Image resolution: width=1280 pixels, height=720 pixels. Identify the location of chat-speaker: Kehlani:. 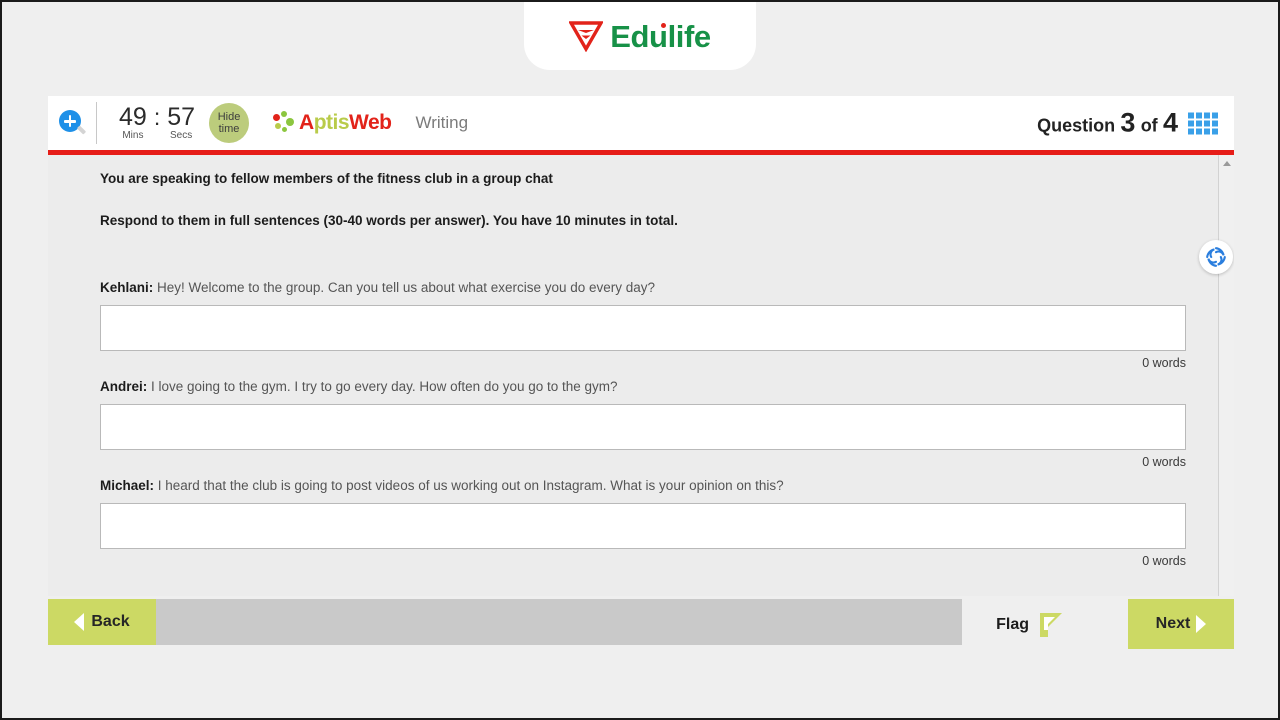
(127, 287).